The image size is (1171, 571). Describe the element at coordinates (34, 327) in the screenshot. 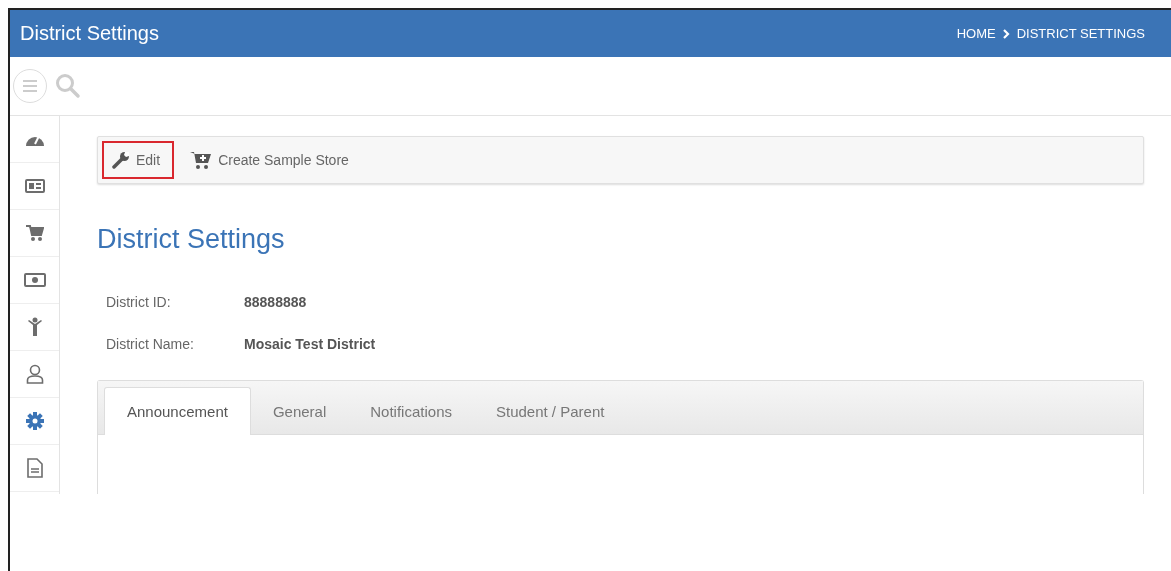

I see `child-icon` at that location.